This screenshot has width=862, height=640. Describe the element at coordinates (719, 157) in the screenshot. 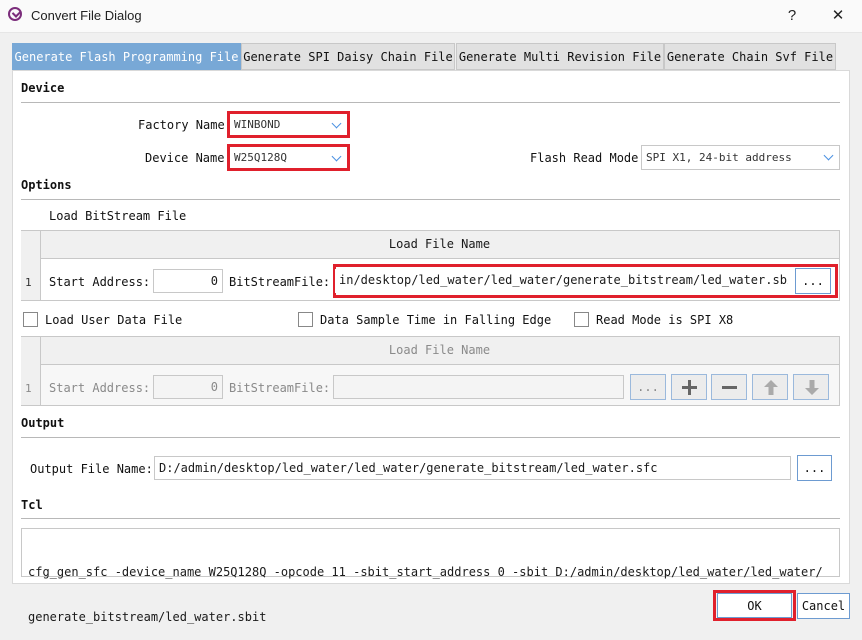

I see `flash-read-mode-value: SPI X1, 24-bit address` at that location.